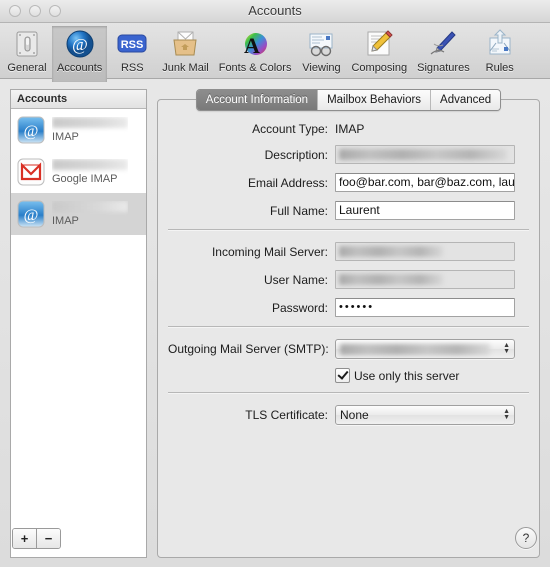 This screenshot has width=550, height=567. What do you see at coordinates (287, 182) in the screenshot?
I see `email-address-label: Email Address:` at bounding box center [287, 182].